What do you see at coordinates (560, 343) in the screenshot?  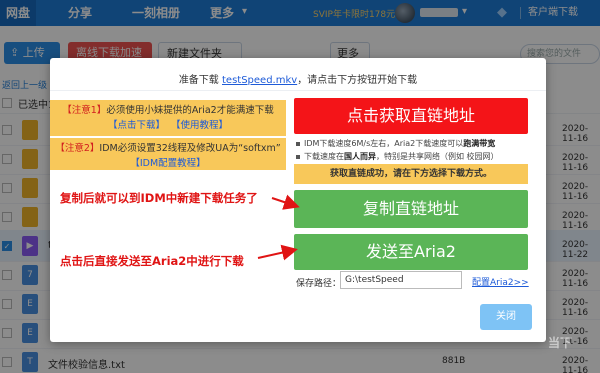 I see `watermark: 当下` at bounding box center [560, 343].